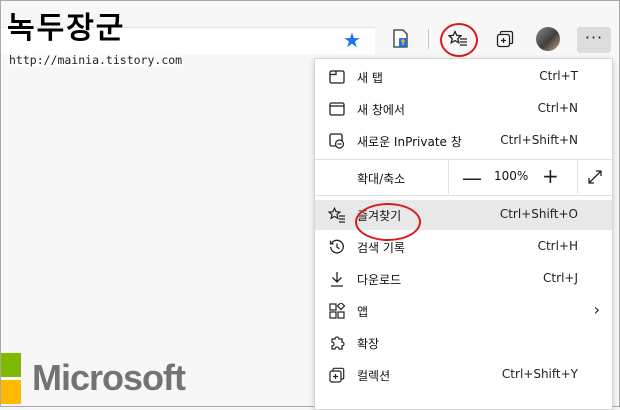  I want to click on menu-item-collections: 컬렉션 Ctrl+Shift+Y, so click(463, 375).